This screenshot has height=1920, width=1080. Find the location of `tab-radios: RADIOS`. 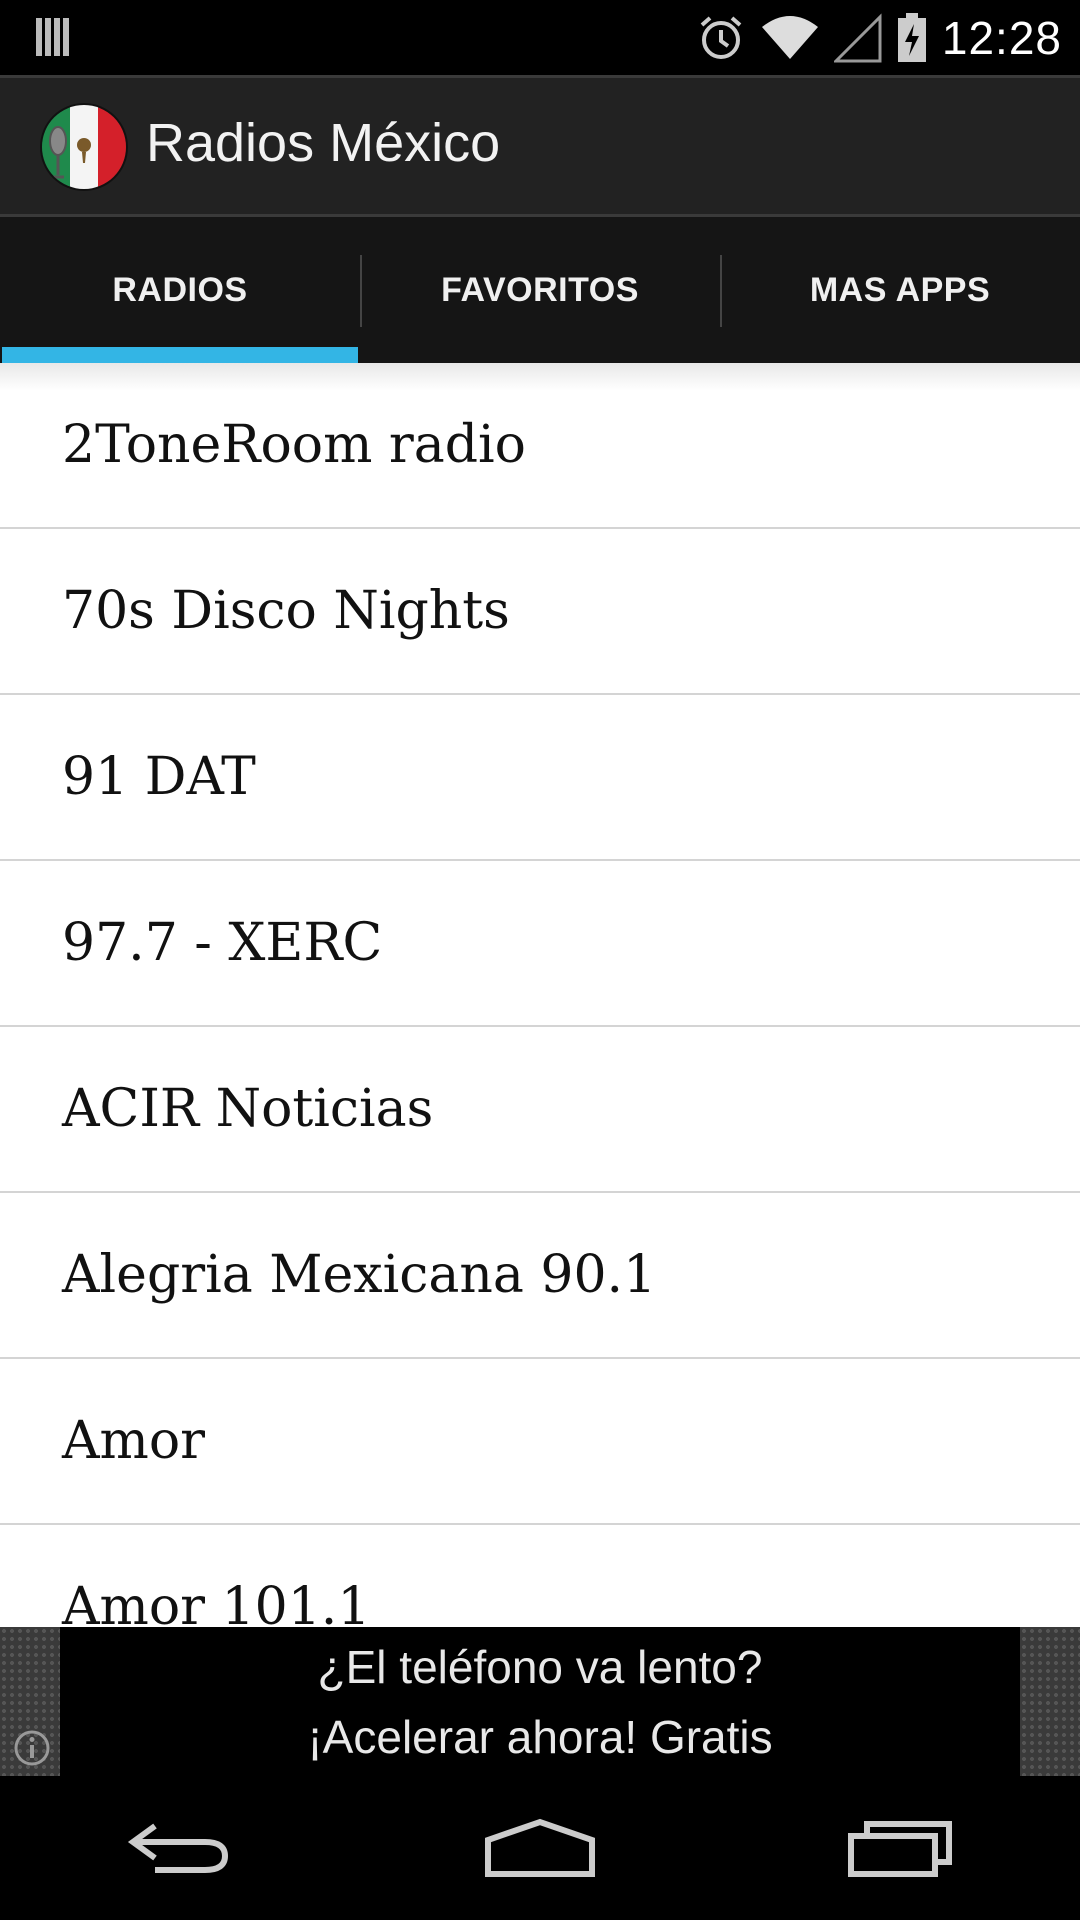

tab-radios: RADIOS is located at coordinates (180, 290).